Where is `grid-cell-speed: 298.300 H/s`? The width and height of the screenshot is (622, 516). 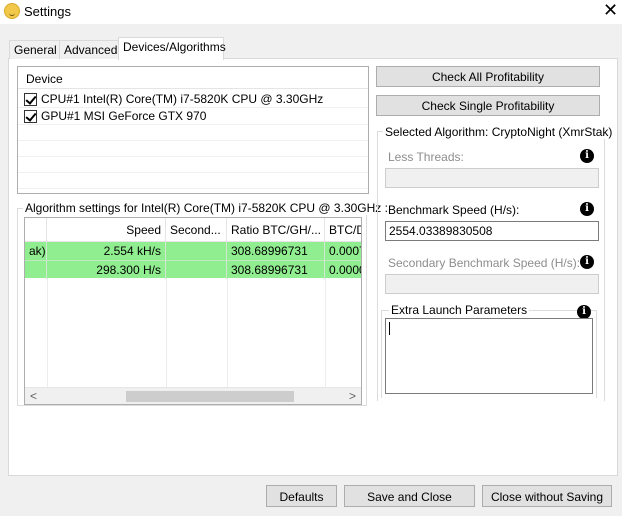
grid-cell-speed: 298.300 H/s is located at coordinates (106, 270).